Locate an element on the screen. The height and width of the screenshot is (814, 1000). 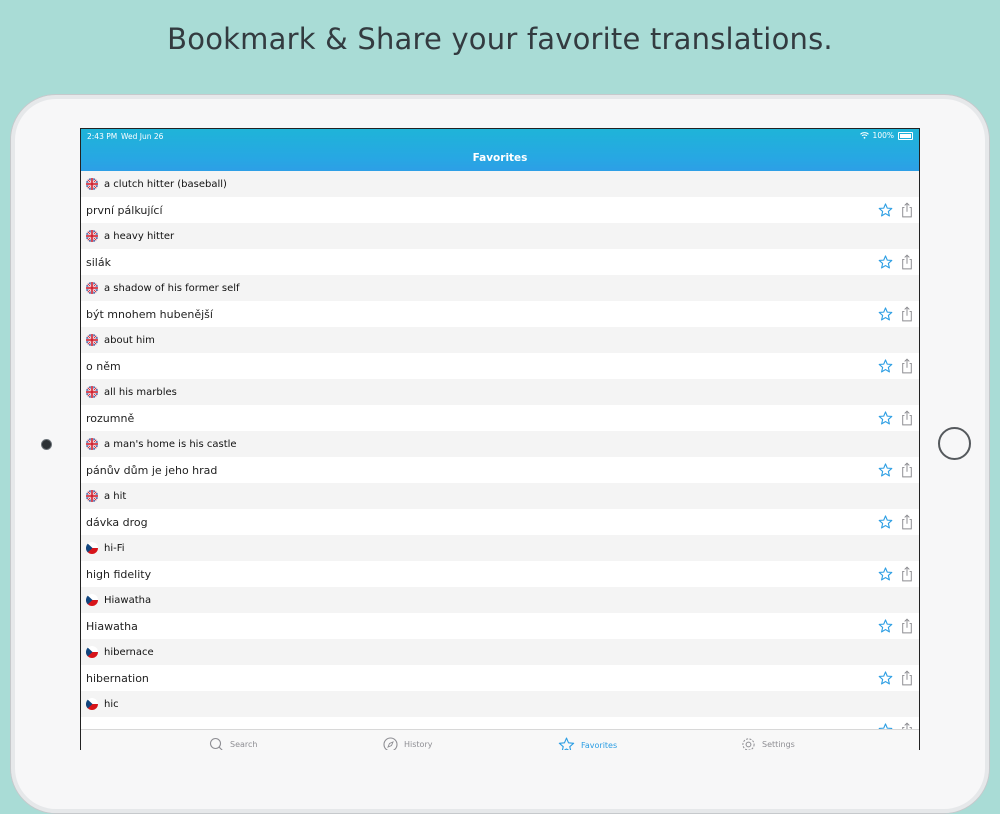
favorite-translation-row: Hiawatha is located at coordinates (500, 626).